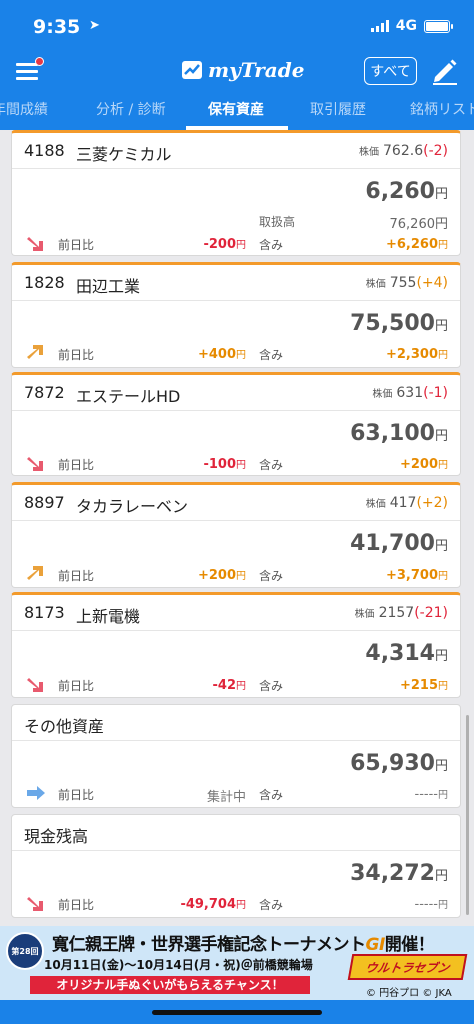 This screenshot has width=474, height=1024. I want to click on prev-day-diff: -100円, so click(224, 464).